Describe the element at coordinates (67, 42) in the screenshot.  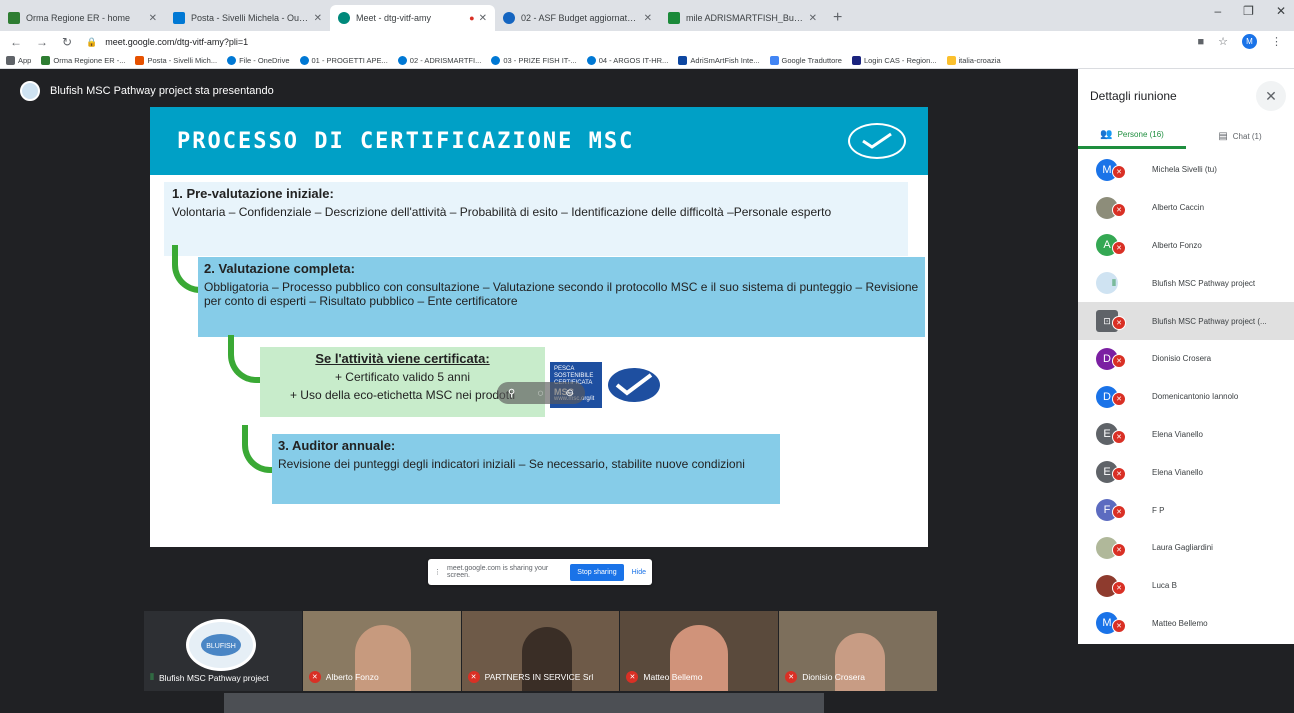
I see `reload-icon: ↻` at that location.